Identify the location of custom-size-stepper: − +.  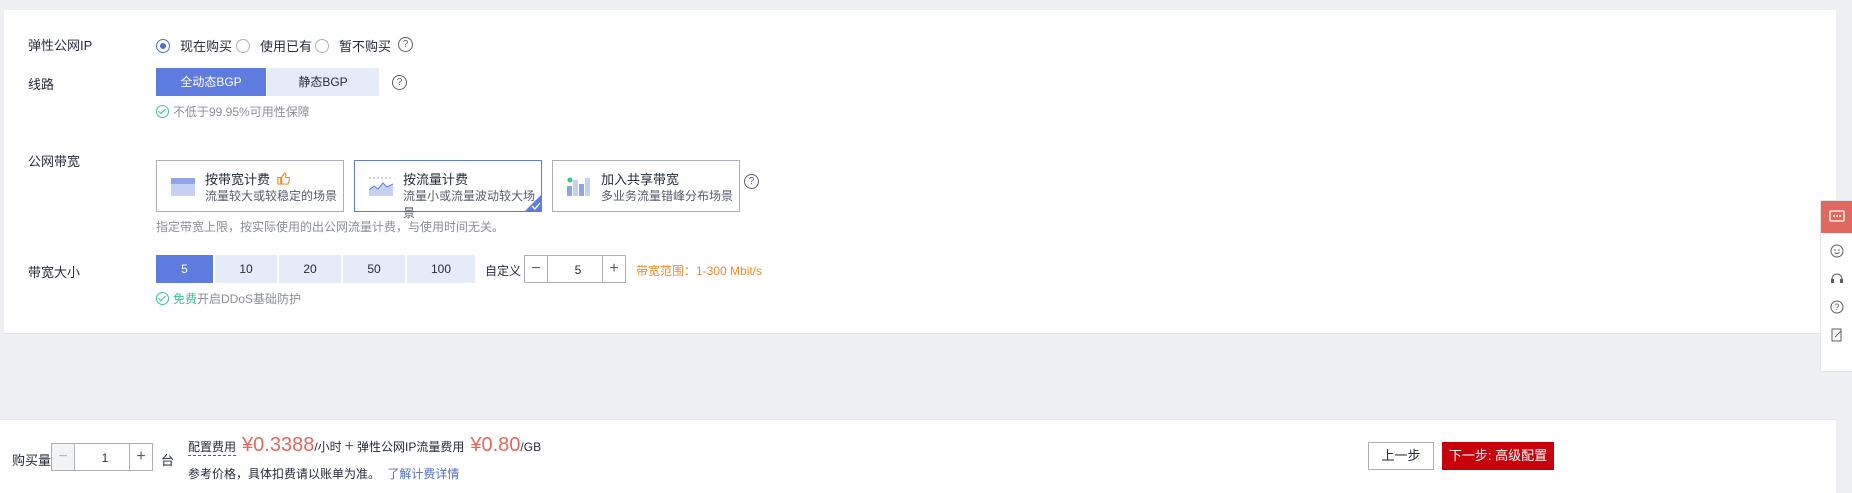
(575, 269).